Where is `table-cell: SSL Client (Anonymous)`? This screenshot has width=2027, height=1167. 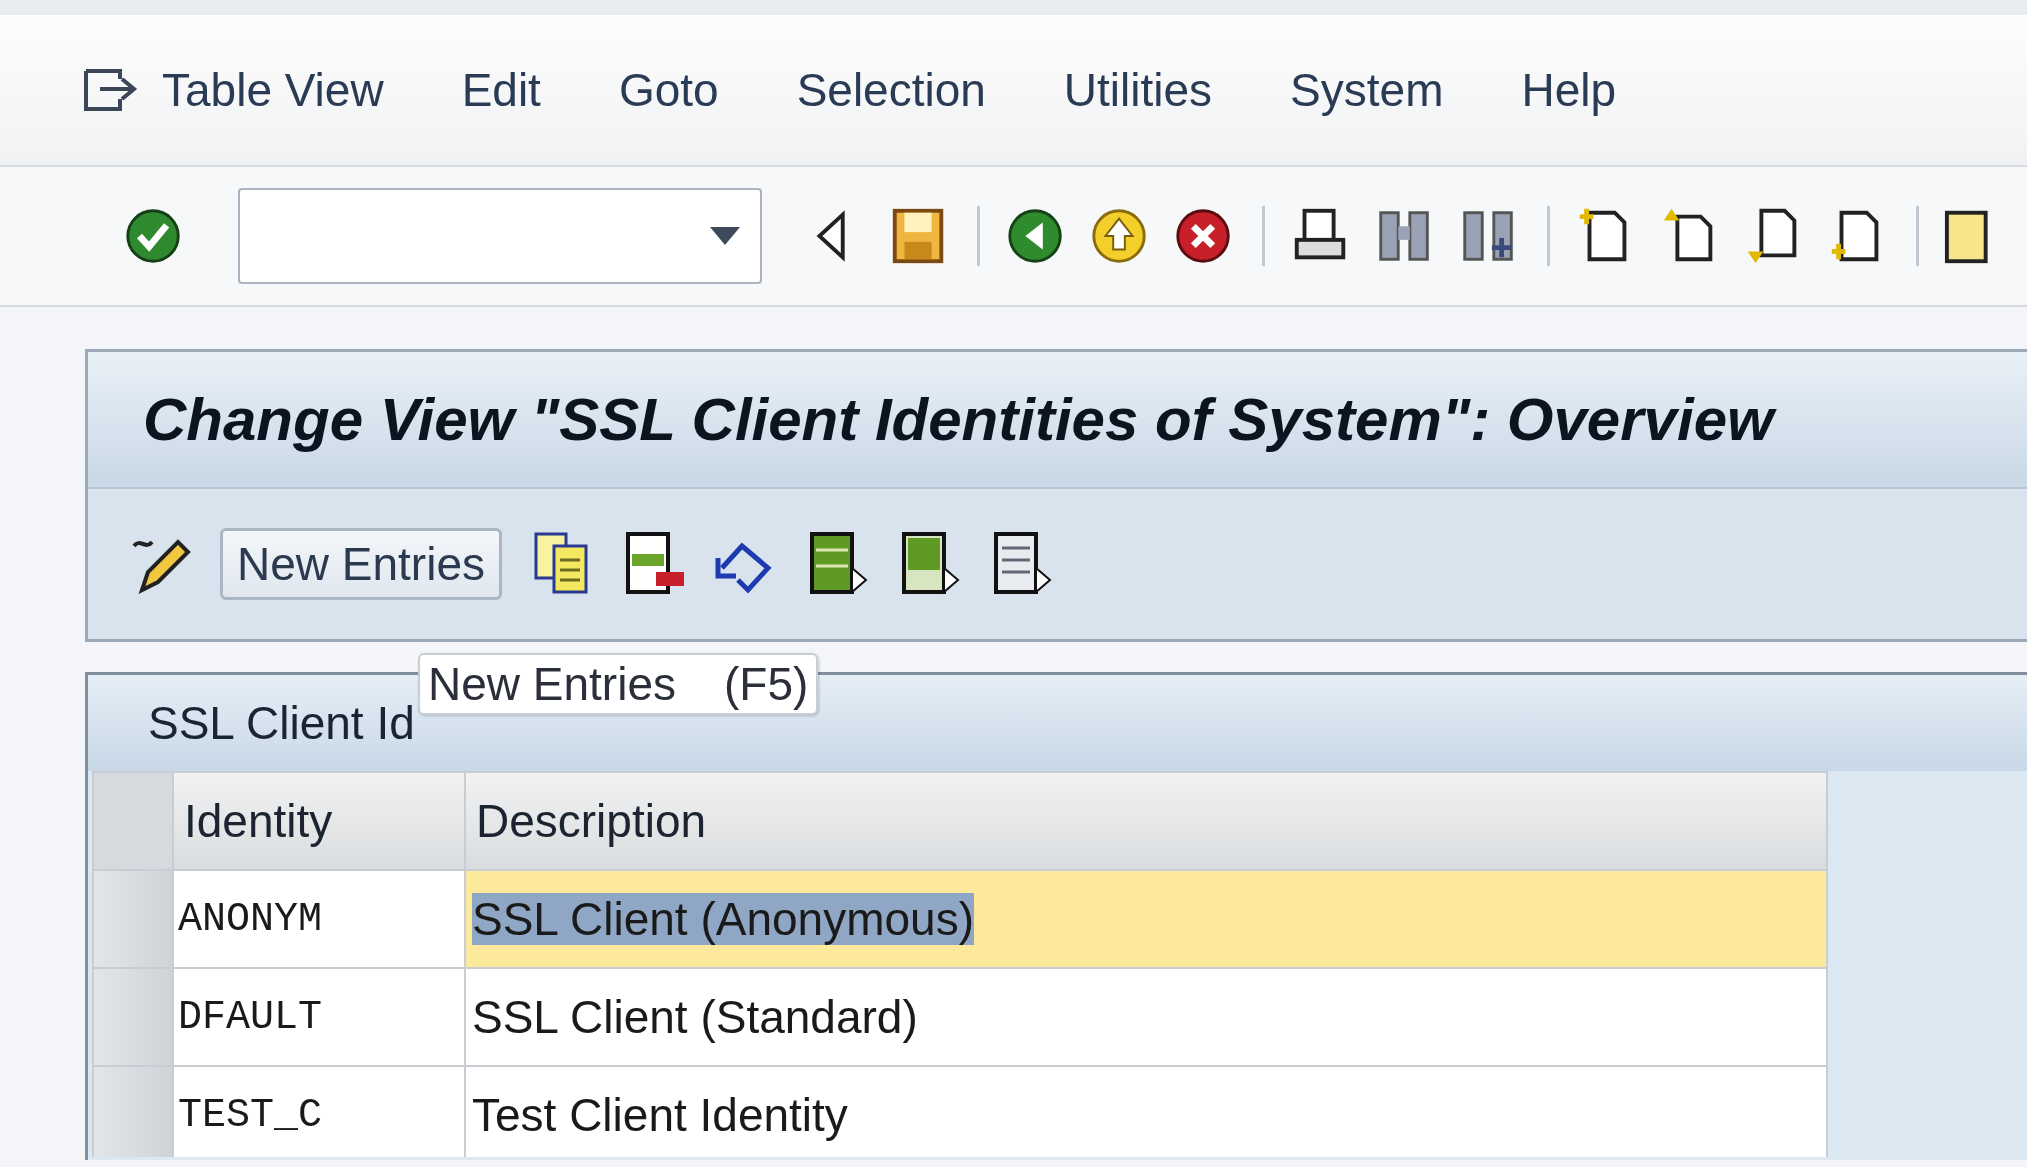 table-cell: SSL Client (Anonymous) is located at coordinates (1146, 919).